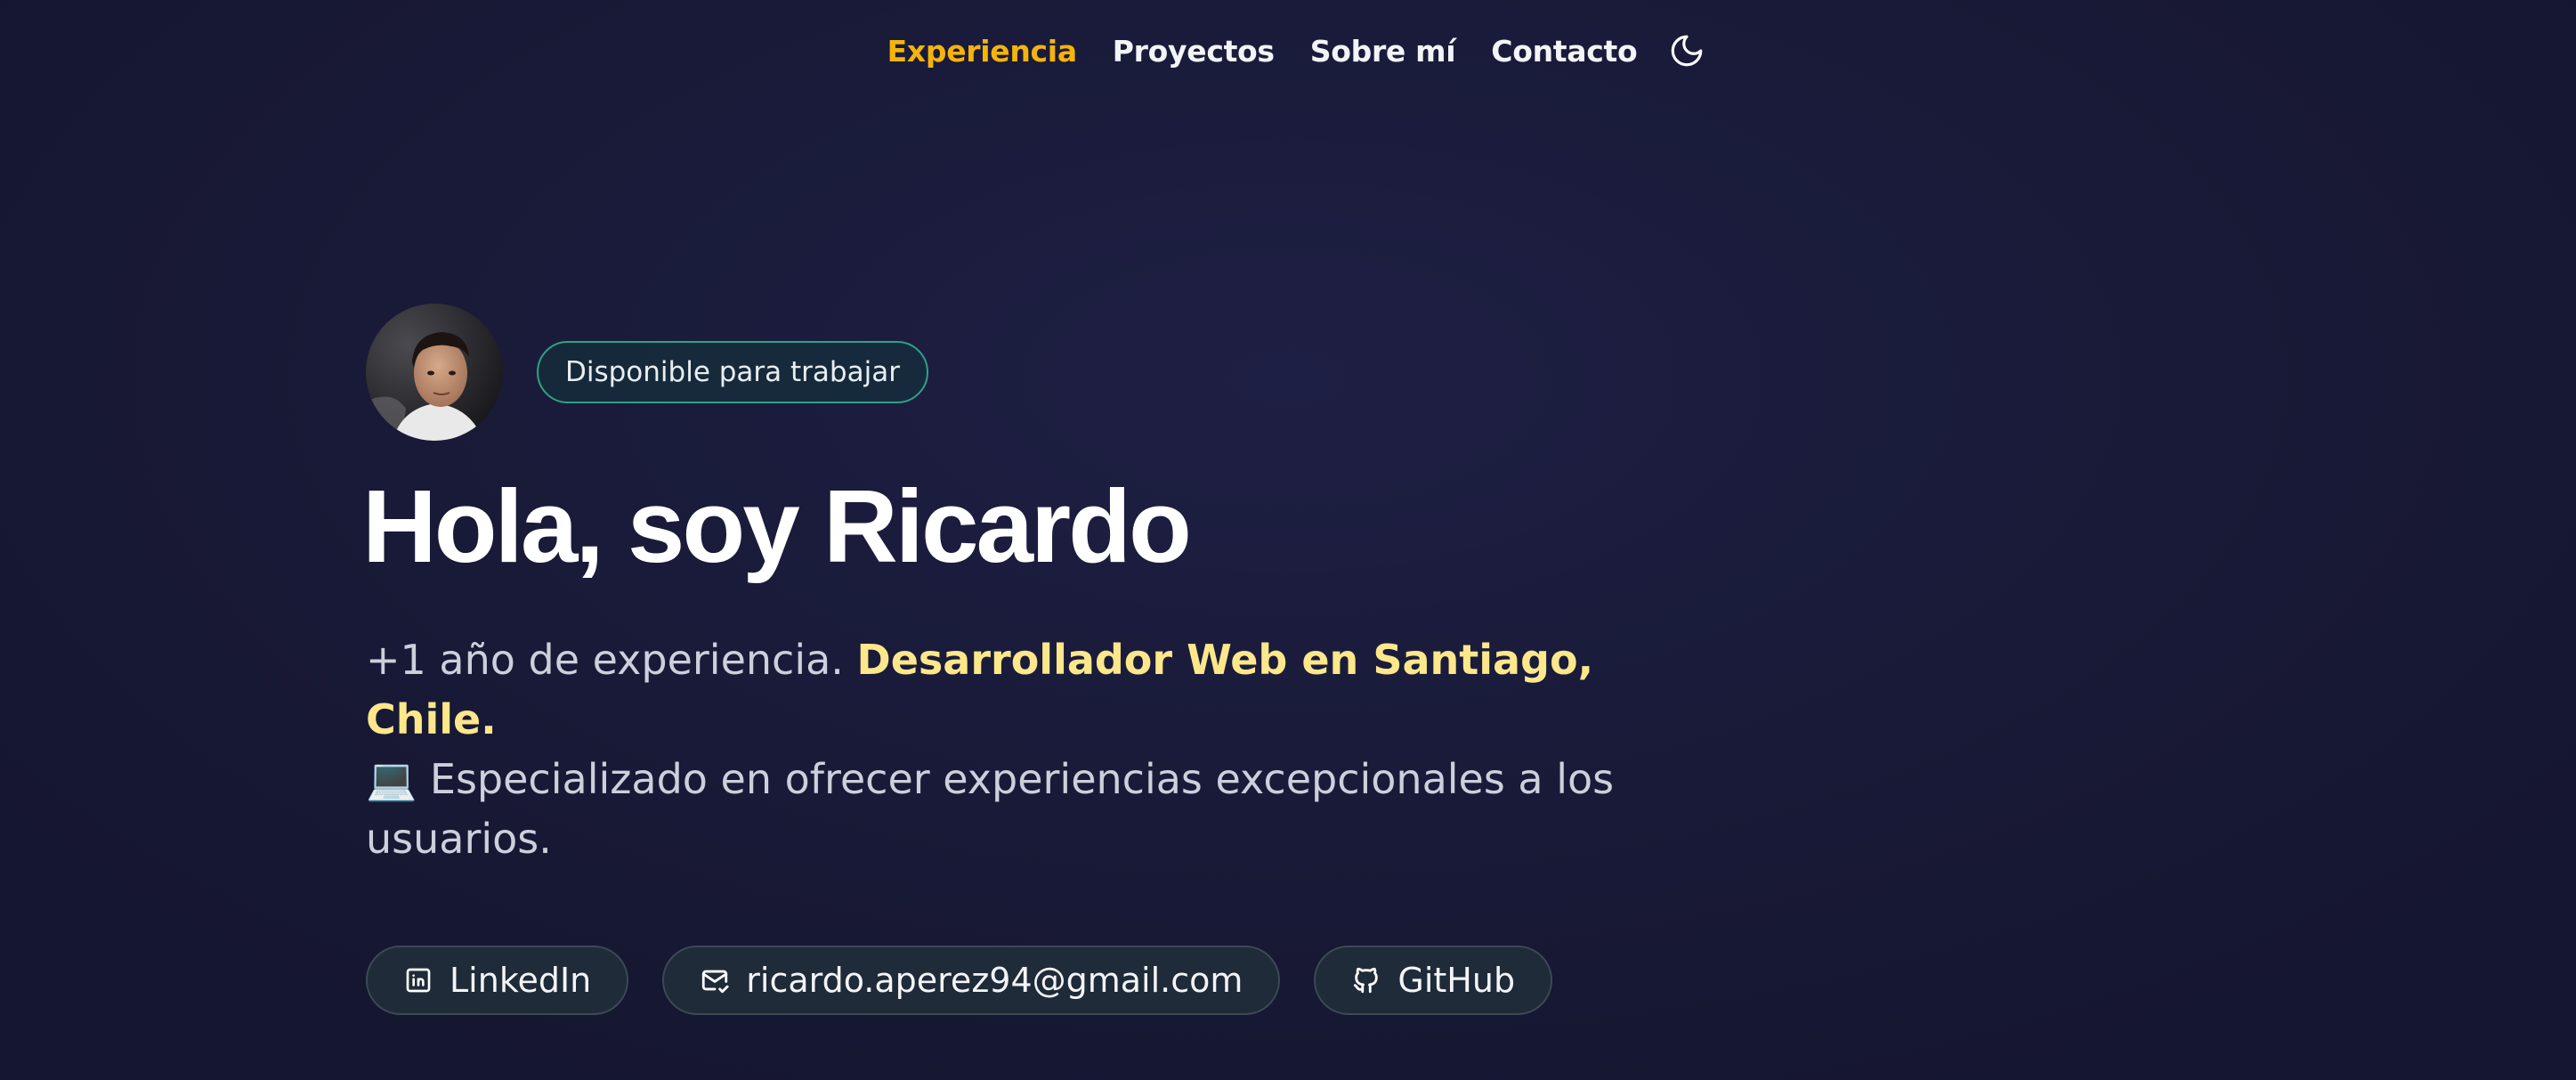 This screenshot has width=2576, height=1080. I want to click on theme-toggle-button, so click(1686, 51).